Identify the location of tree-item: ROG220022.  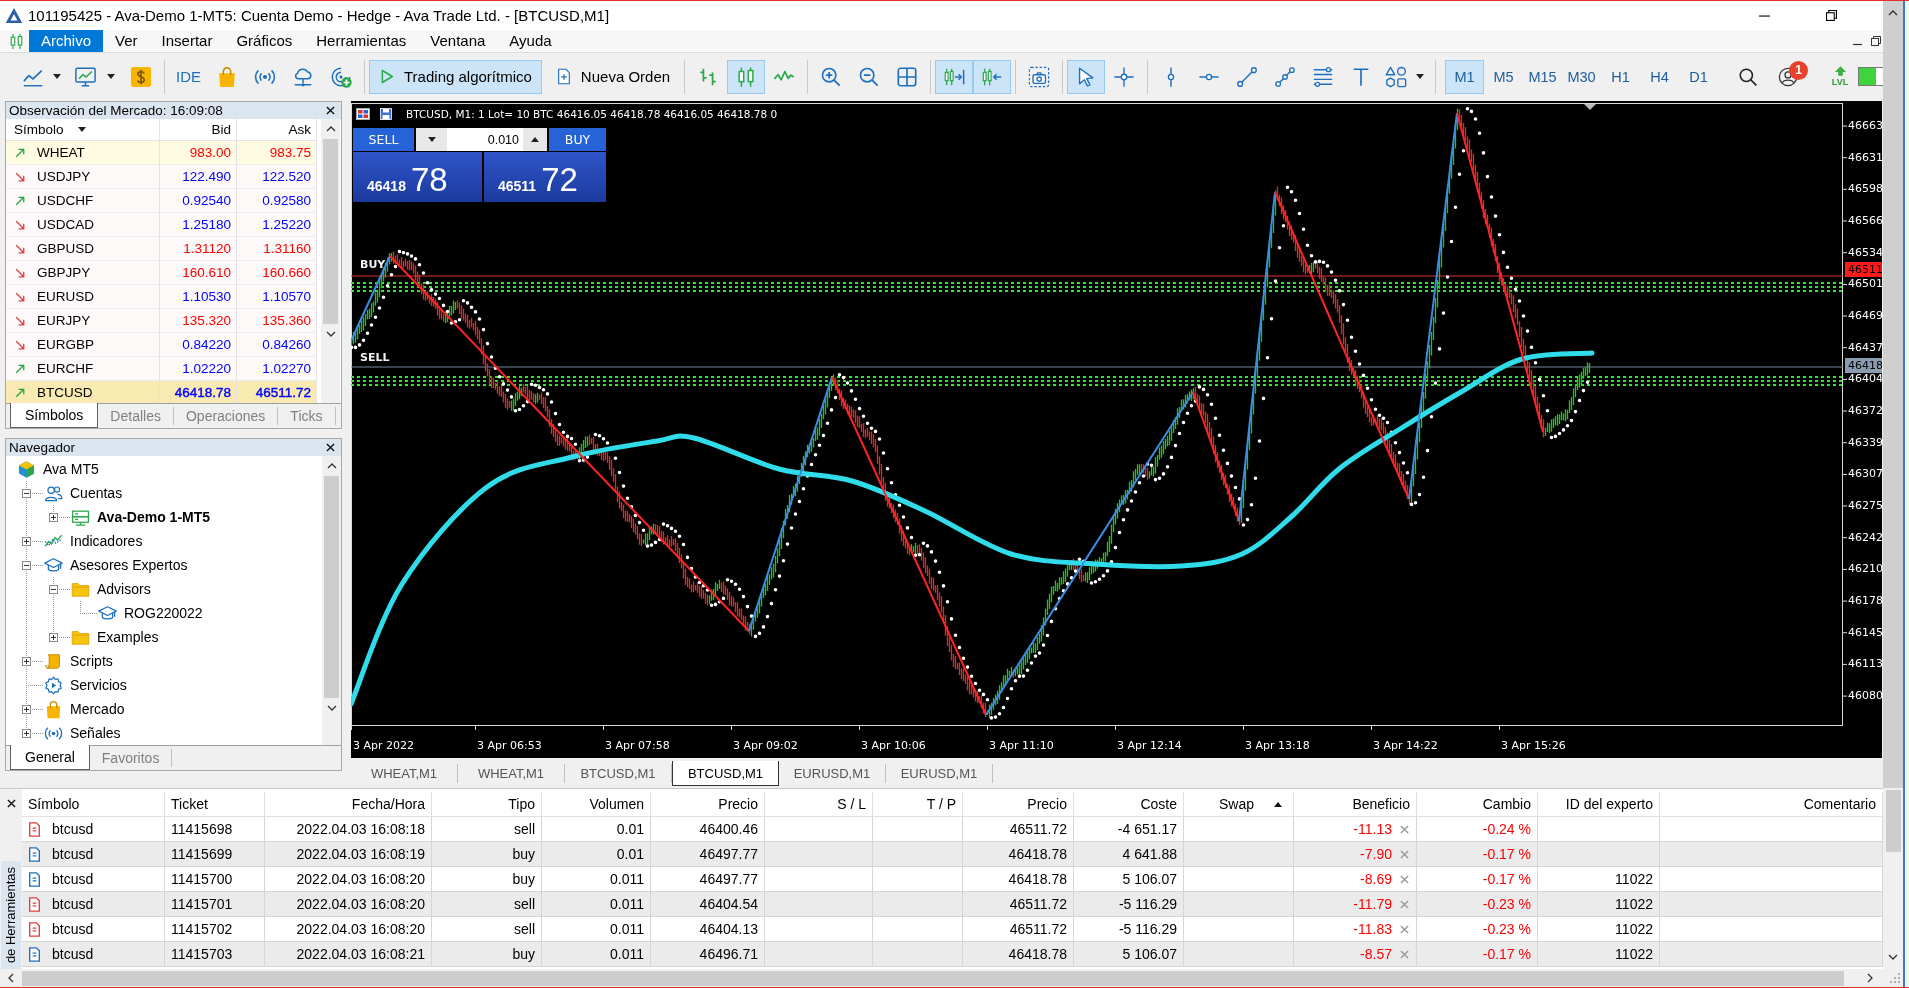
(163, 613).